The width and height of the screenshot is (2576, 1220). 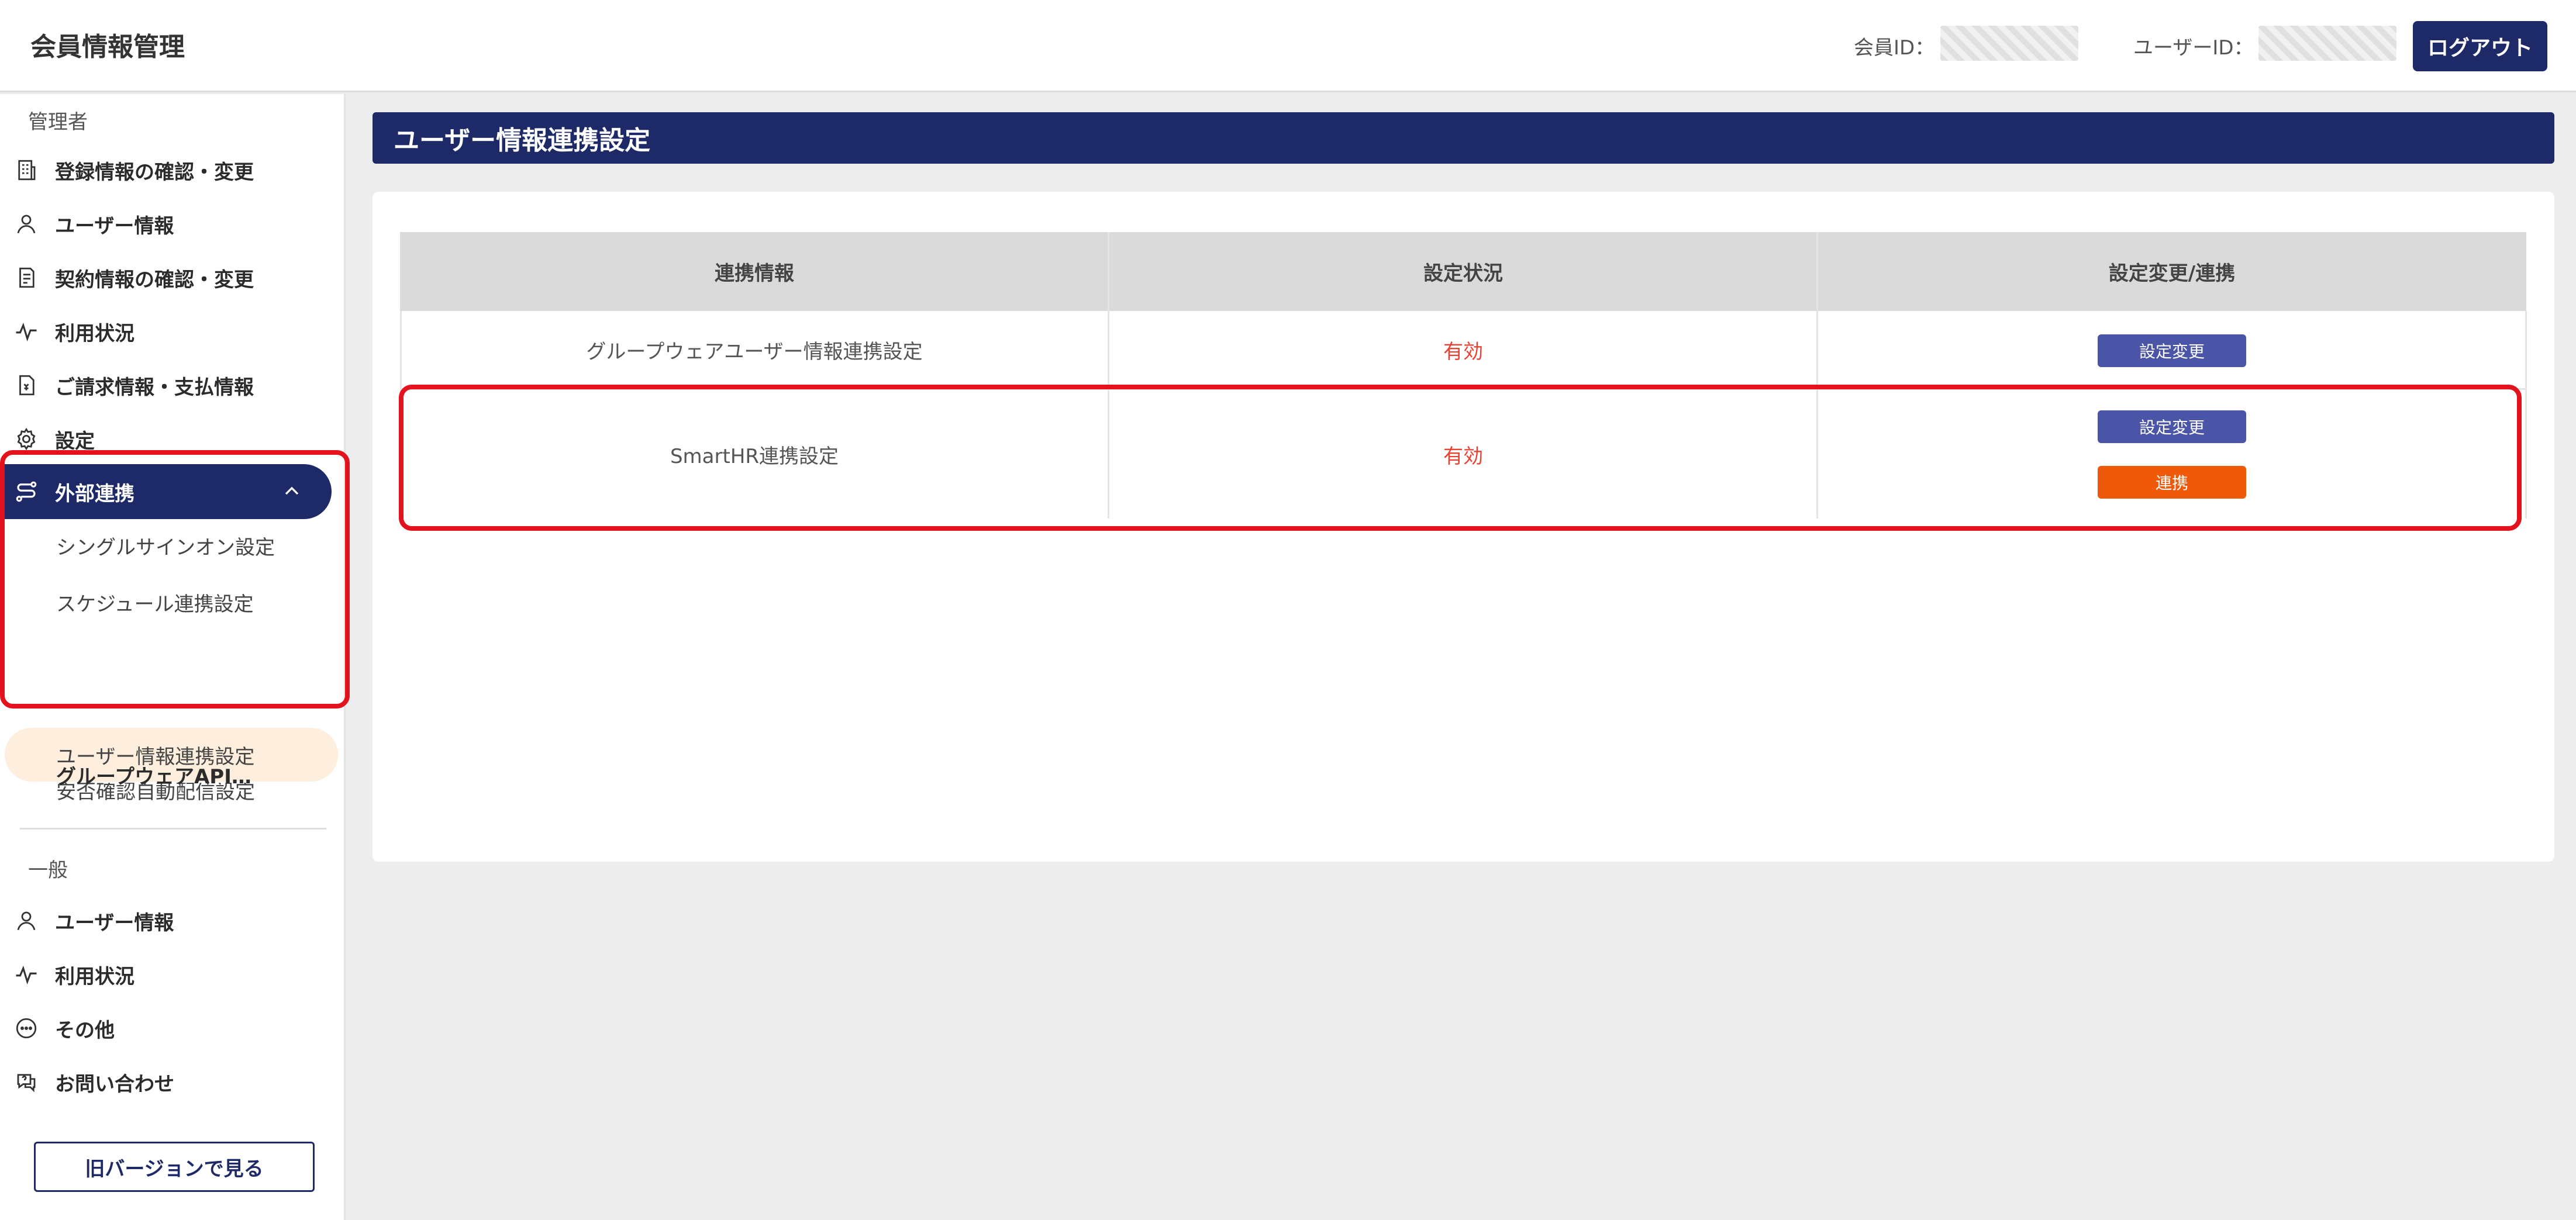 I want to click on sidebar-item-billing: ご請求情報・支払情報, so click(x=167, y=385).